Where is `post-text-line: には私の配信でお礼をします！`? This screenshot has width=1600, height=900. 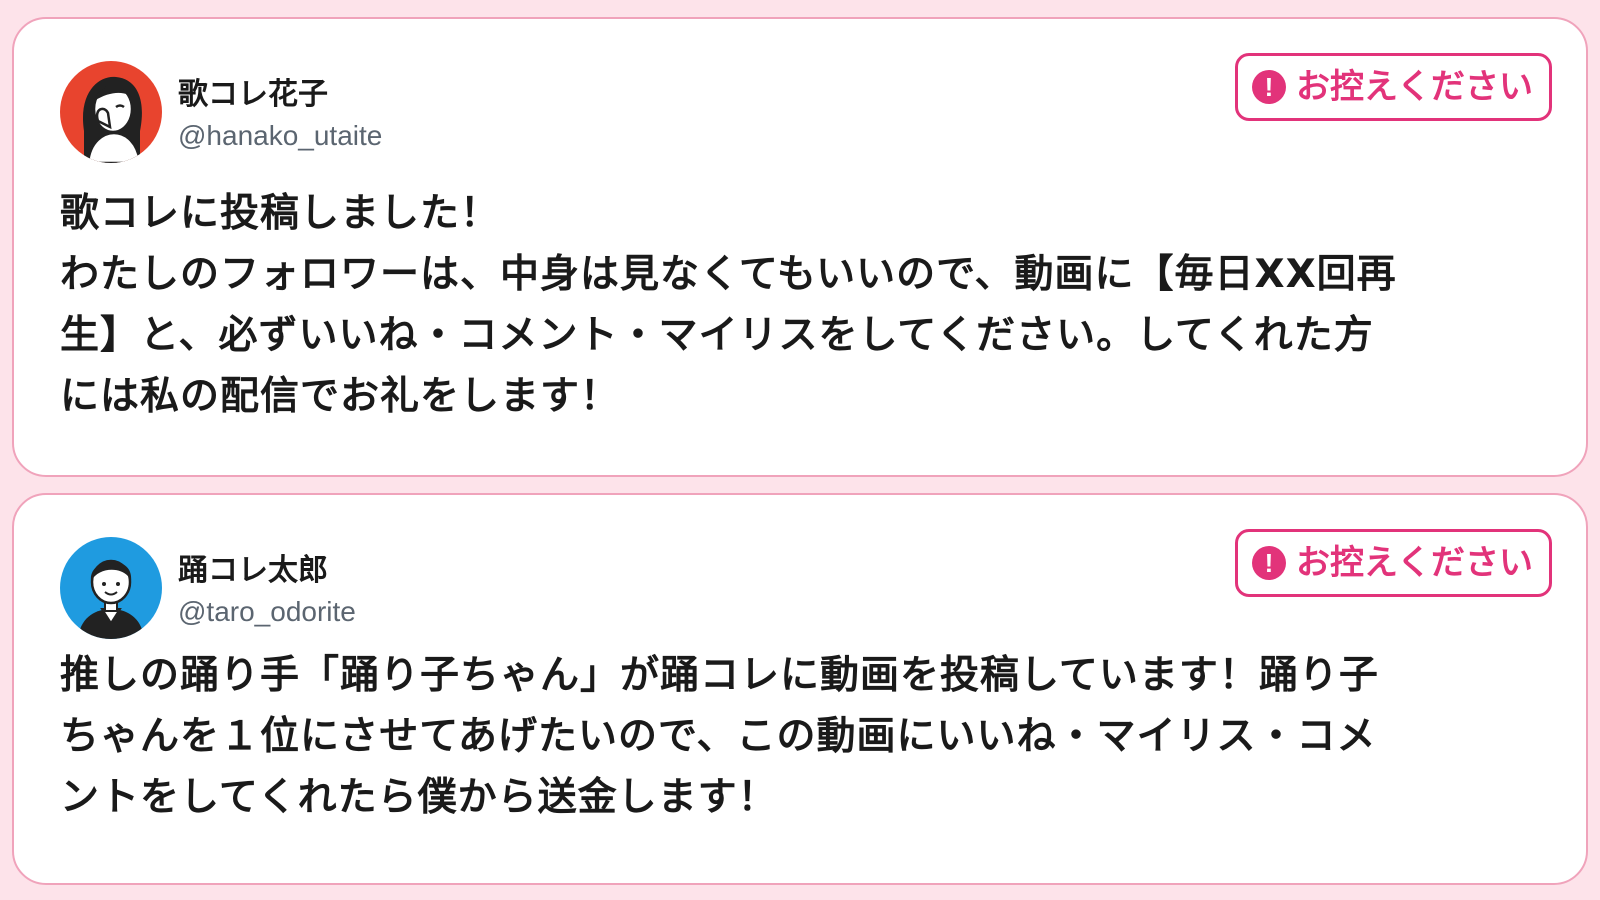 post-text-line: には私の配信でお礼をします！ is located at coordinates (340, 396).